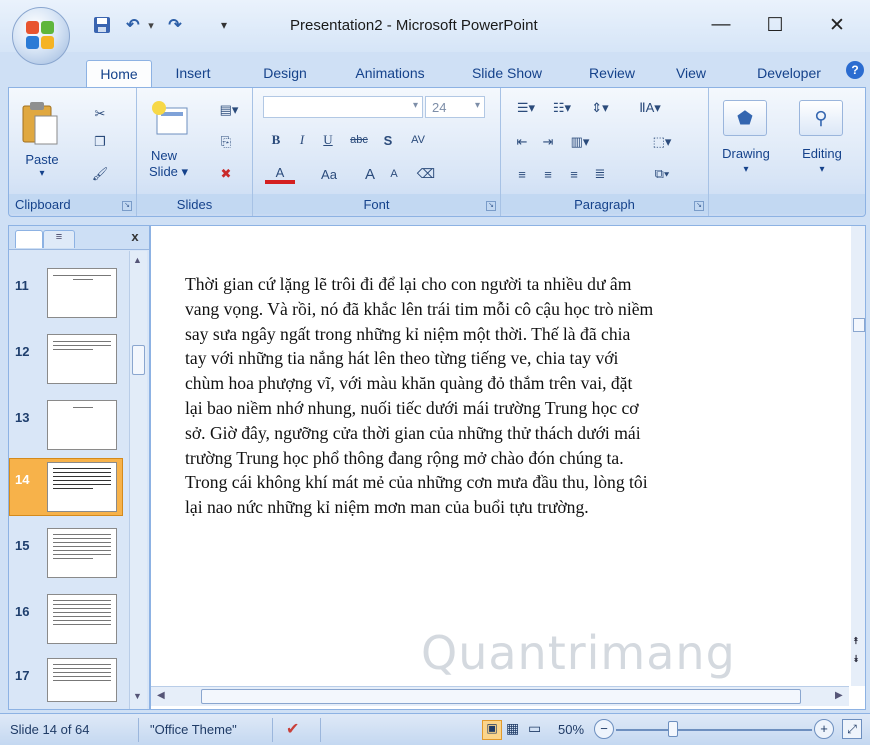  Describe the element at coordinates (100, 142) in the screenshot. I see `copy-icon: ❐` at that location.